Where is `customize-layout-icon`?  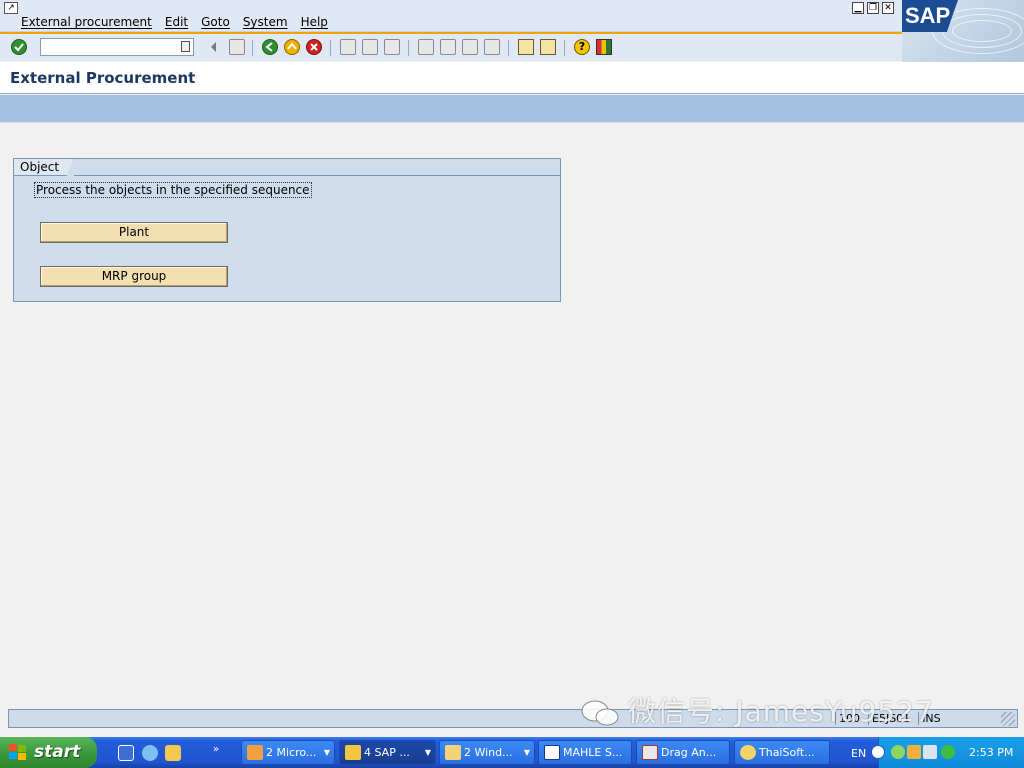 customize-layout-icon is located at coordinates (604, 47).